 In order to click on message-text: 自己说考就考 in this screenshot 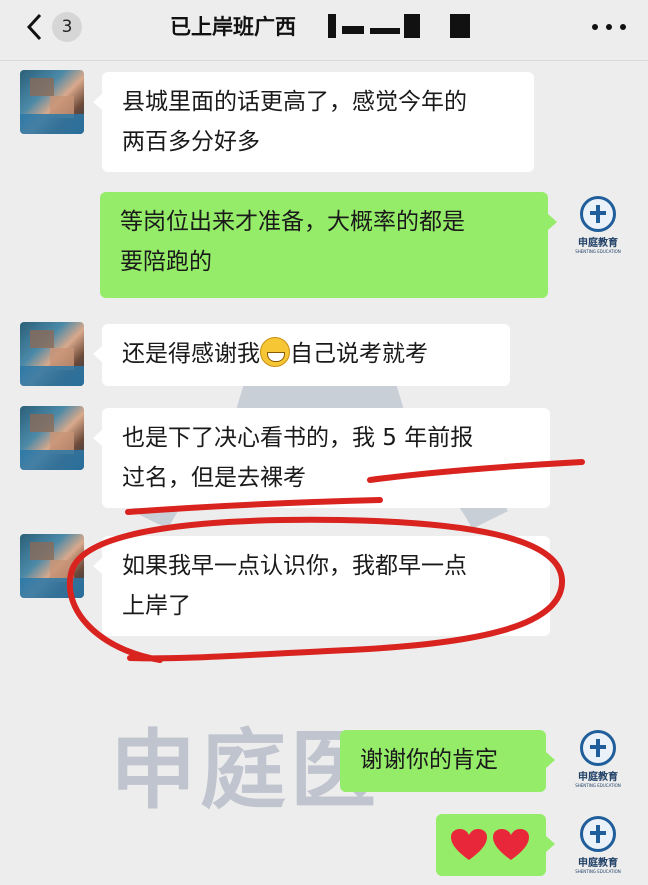, I will do `click(359, 354)`.